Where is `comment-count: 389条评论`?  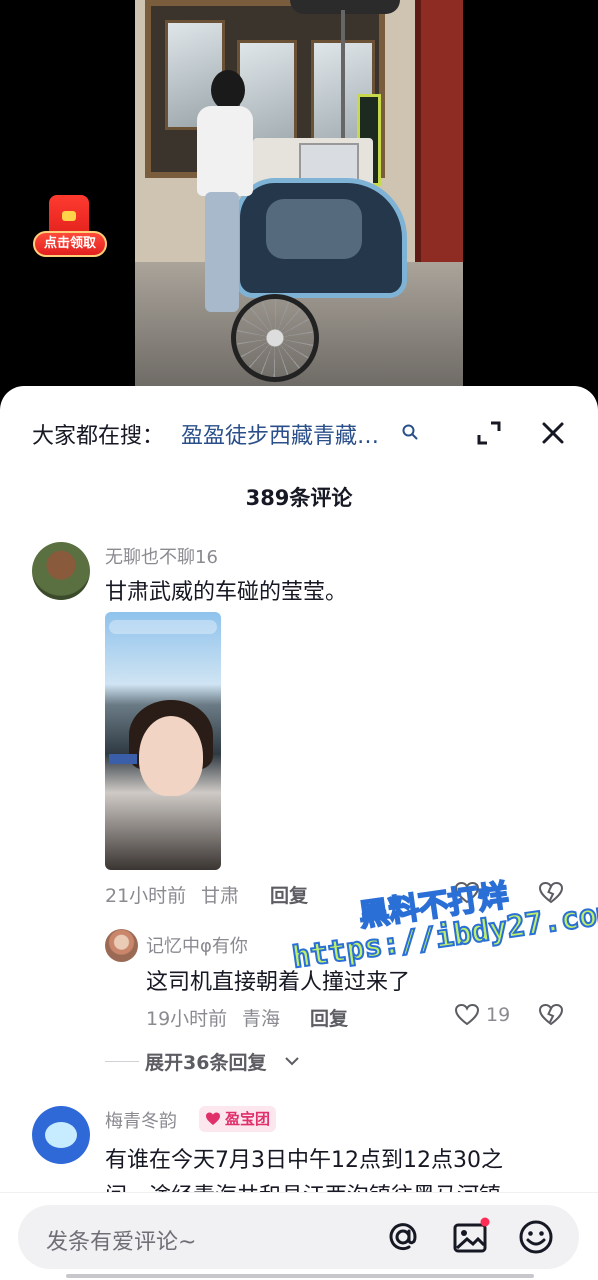
comment-count: 389条评论 is located at coordinates (299, 498).